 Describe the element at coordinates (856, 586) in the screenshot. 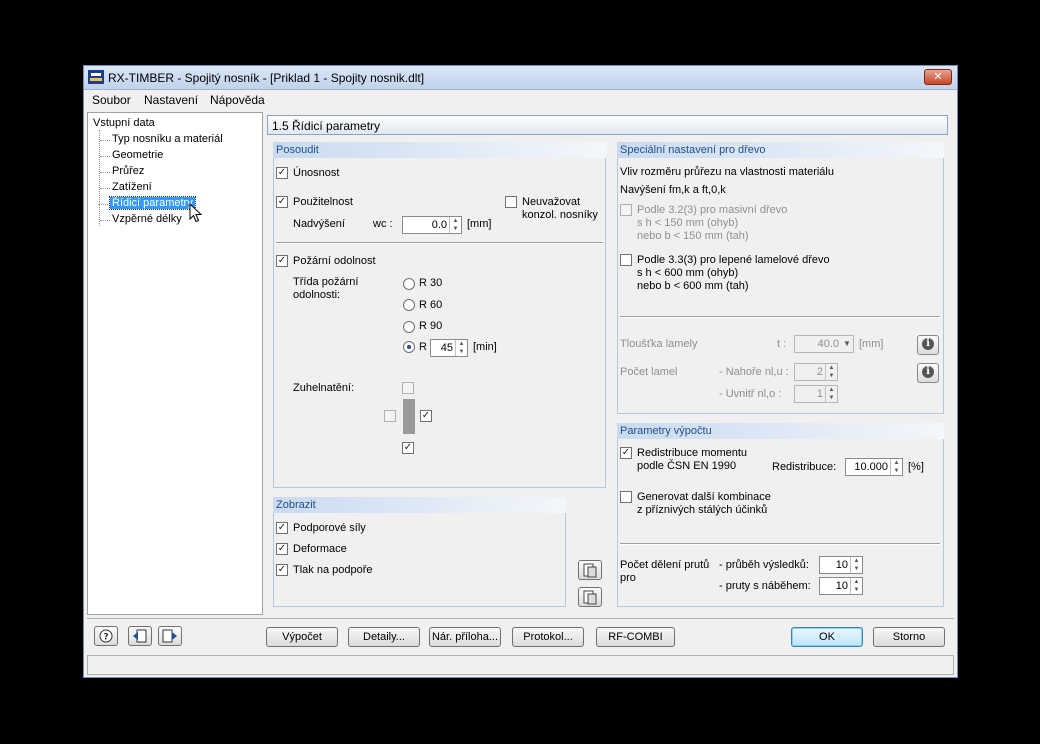

I see `pruty-spinner: ▲ ▼` at that location.